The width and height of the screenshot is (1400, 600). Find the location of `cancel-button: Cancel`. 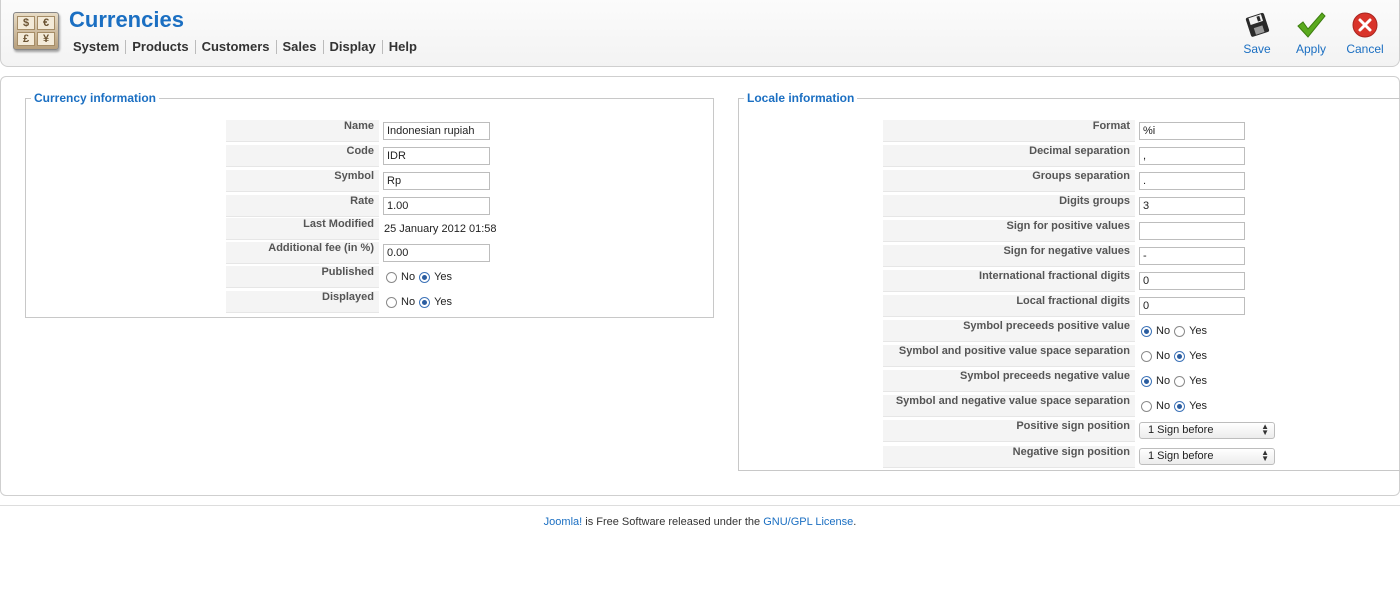

cancel-button: Cancel is located at coordinates (1365, 33).